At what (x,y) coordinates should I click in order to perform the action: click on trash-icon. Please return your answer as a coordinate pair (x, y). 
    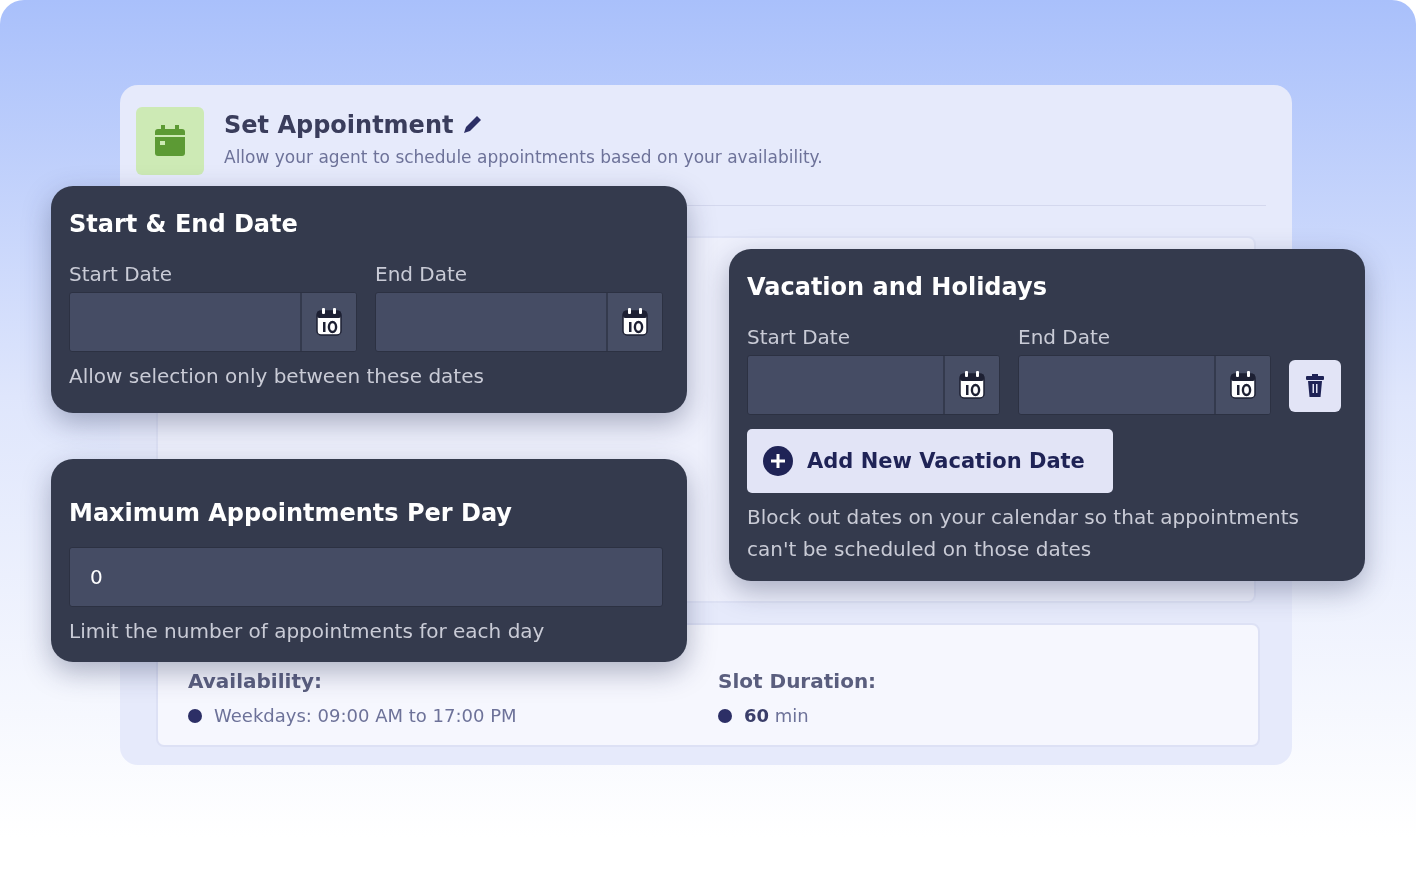
    Looking at the image, I should click on (1315, 386).